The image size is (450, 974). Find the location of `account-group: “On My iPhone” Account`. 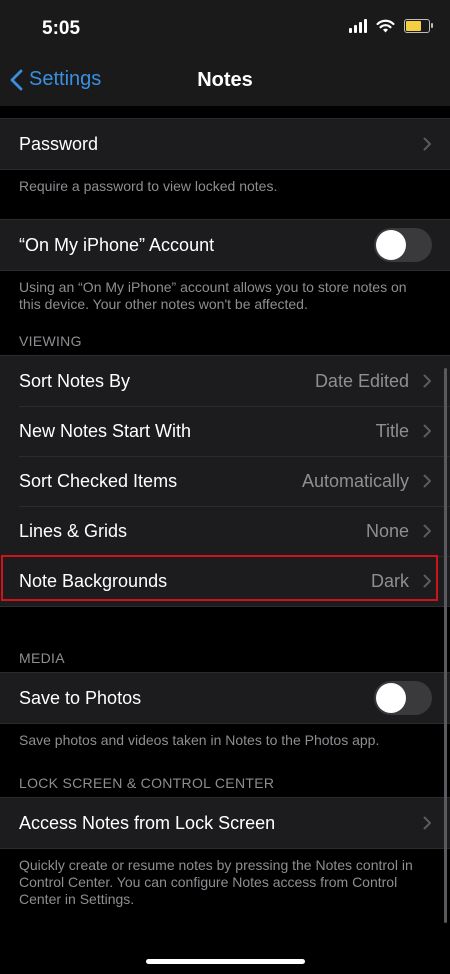

account-group: “On My iPhone” Account is located at coordinates (225, 245).